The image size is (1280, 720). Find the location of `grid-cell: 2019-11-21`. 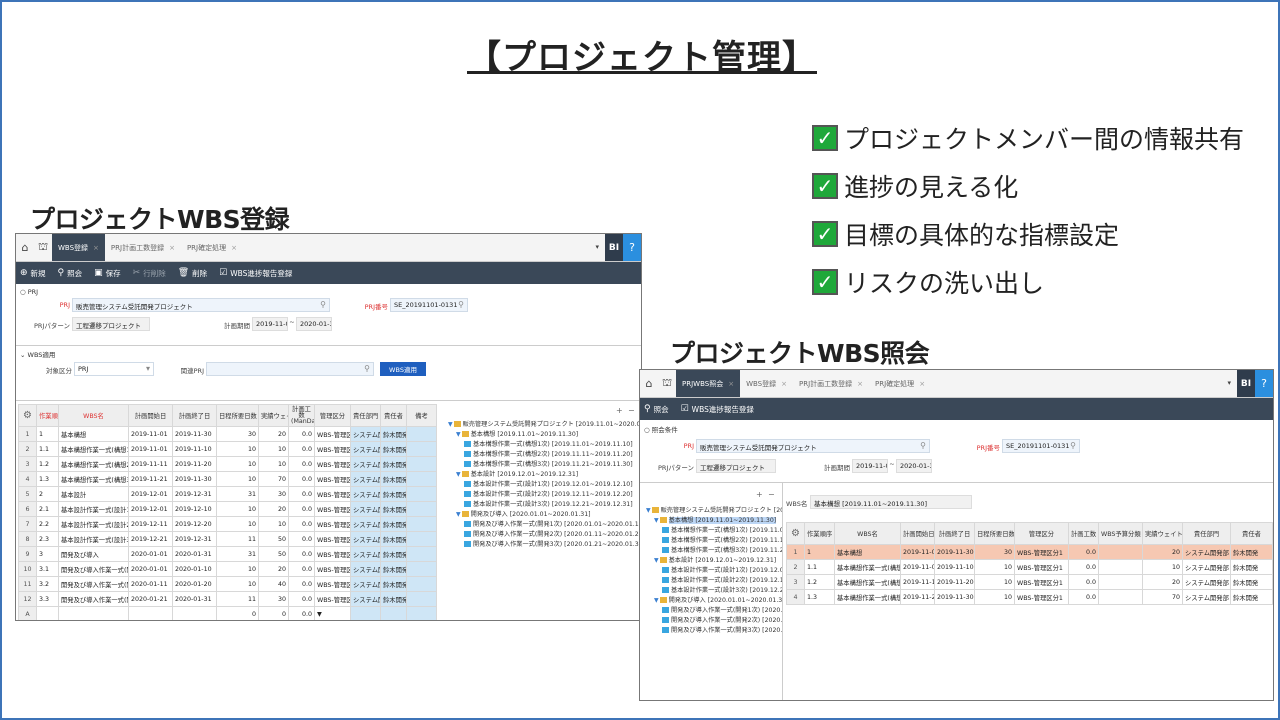

grid-cell: 2019-11-21 is located at coordinates (917, 597).